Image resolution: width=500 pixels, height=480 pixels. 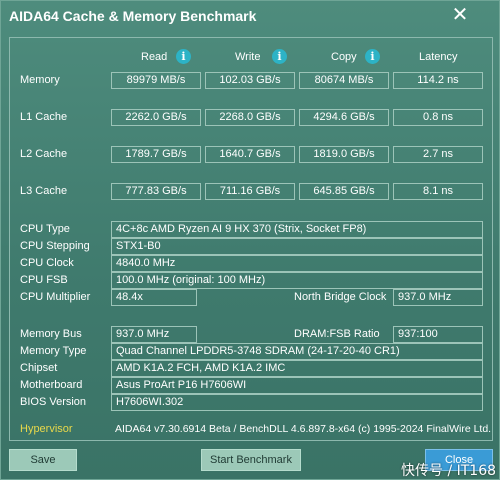 What do you see at coordinates (154, 334) in the screenshot?
I see `memory-bus-value: 937.0 MHz` at bounding box center [154, 334].